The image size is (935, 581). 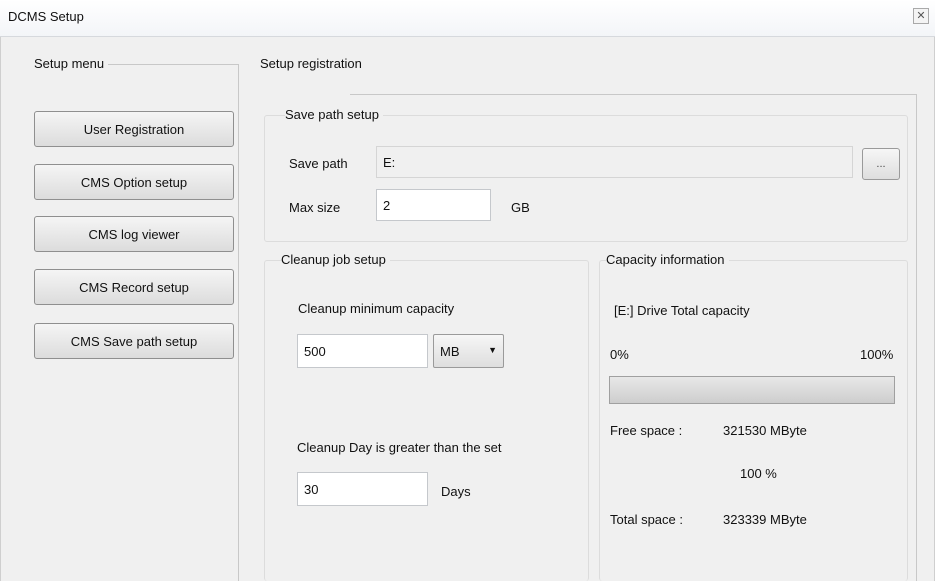 I want to click on free-space-value: 321530 MByte, so click(x=765, y=430).